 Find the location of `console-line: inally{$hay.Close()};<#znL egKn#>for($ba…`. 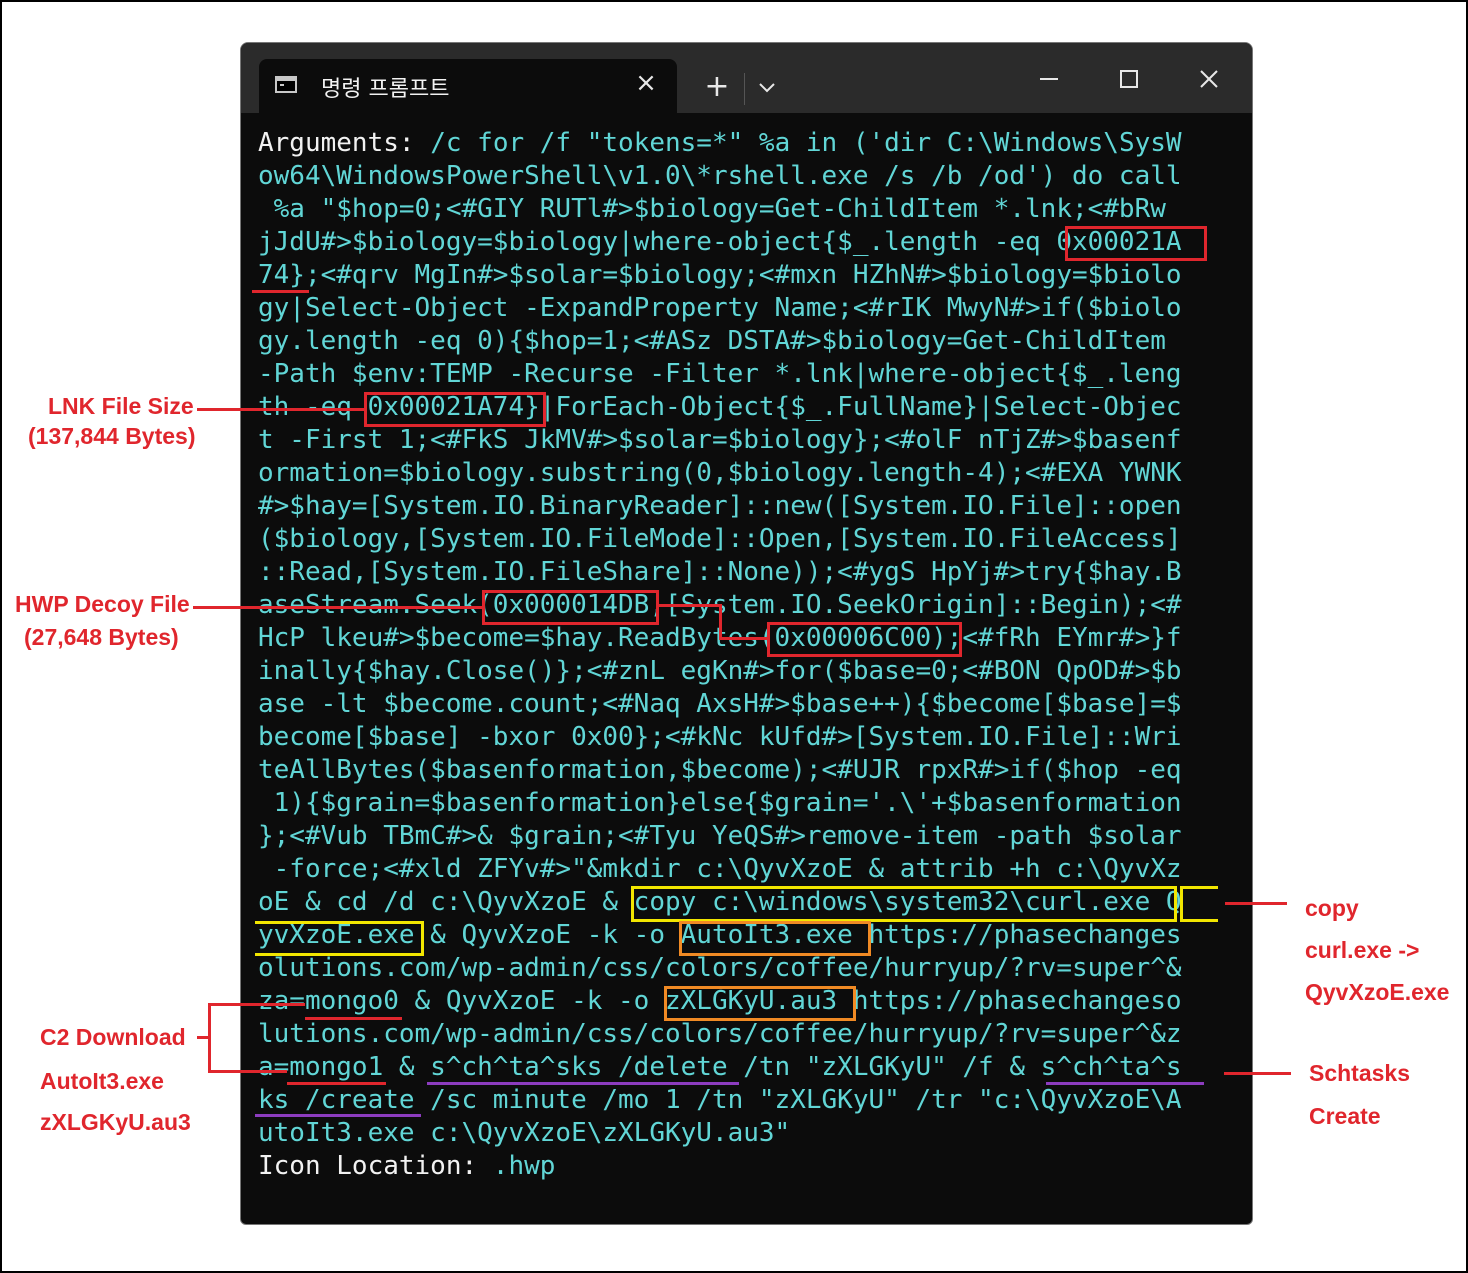

console-line: inally{$hay.Close()};<#znL egKn#>for($ba… is located at coordinates (720, 671).